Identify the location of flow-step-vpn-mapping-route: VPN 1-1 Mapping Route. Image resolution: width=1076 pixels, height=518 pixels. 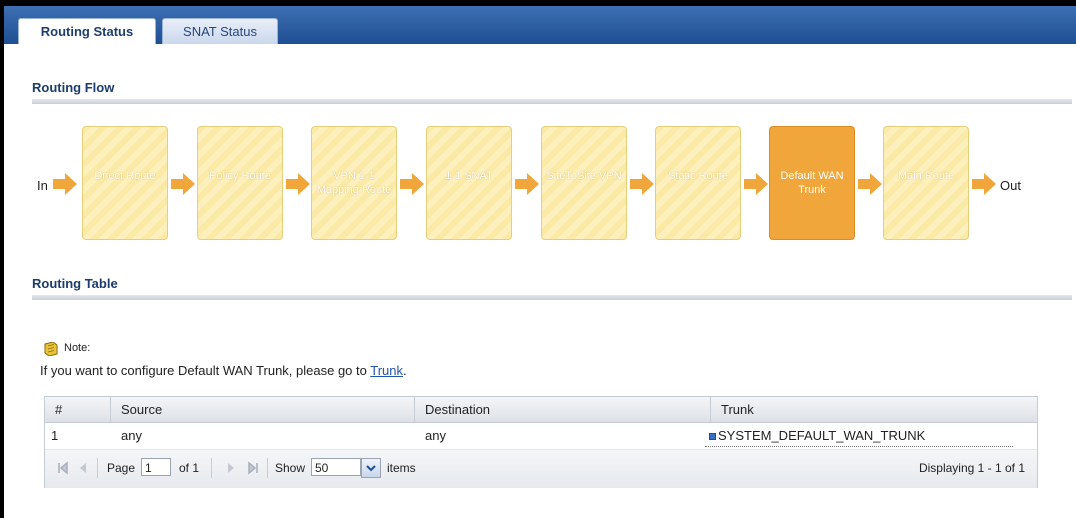
(354, 183).